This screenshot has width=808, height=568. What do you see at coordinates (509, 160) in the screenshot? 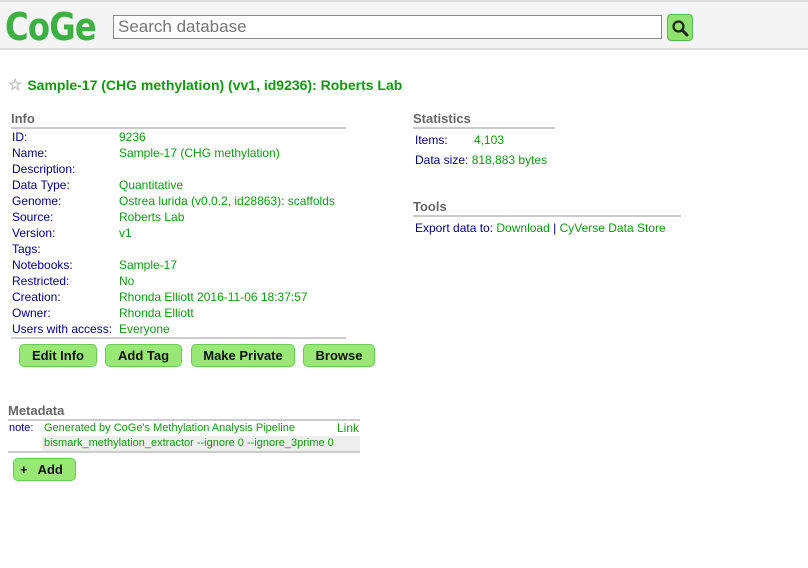
I see `size-value: 818,883 bytes` at bounding box center [509, 160].